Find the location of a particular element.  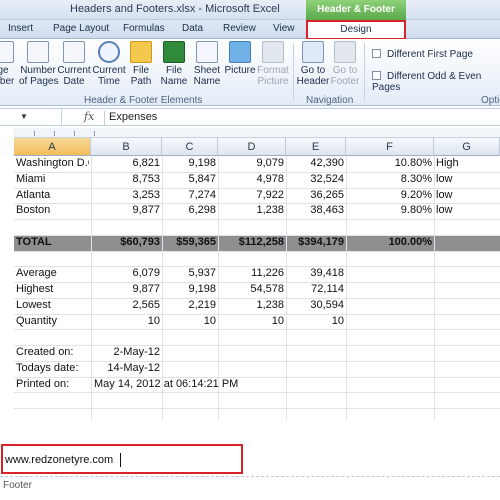

tab-view: View is located at coordinates (284, 28).